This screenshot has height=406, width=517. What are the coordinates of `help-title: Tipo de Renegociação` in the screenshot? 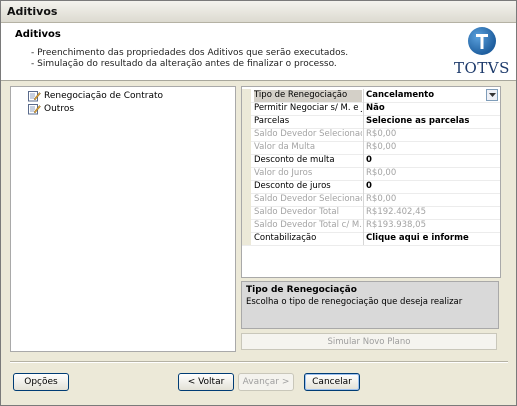 It's located at (301, 290).